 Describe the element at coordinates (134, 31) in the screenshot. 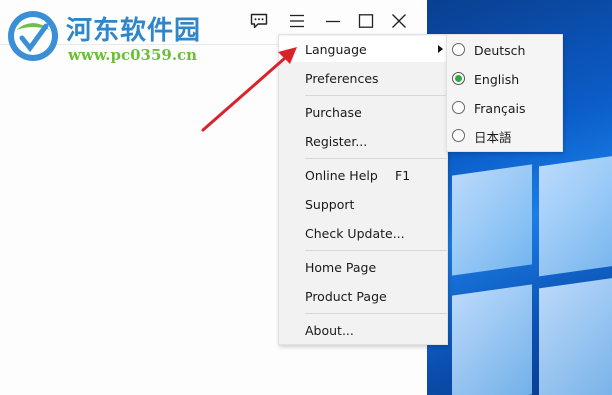

I see `watermark-title: 河东软件园` at that location.